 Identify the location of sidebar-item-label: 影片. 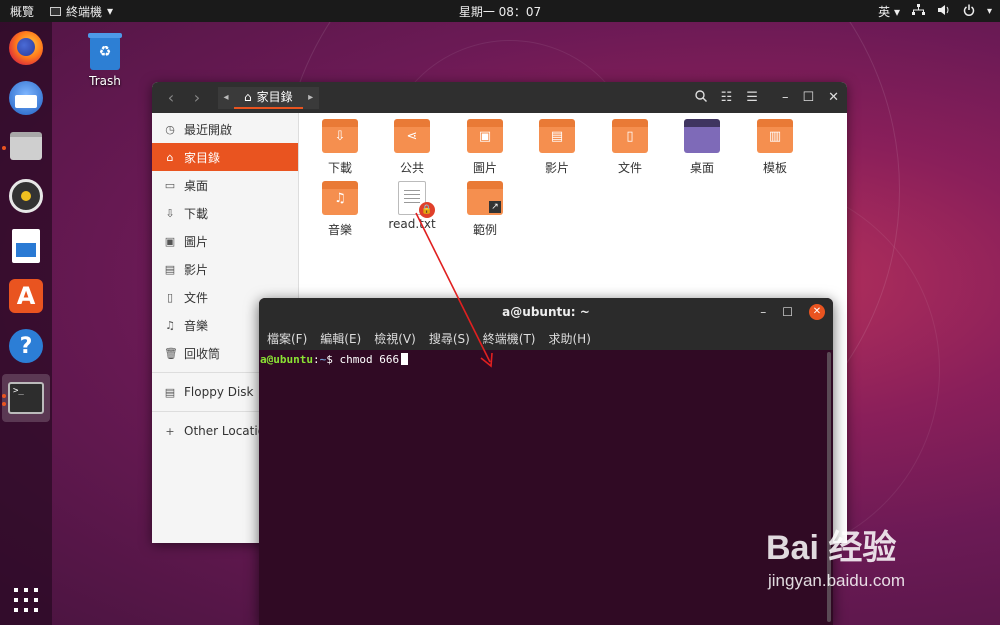
(196, 269).